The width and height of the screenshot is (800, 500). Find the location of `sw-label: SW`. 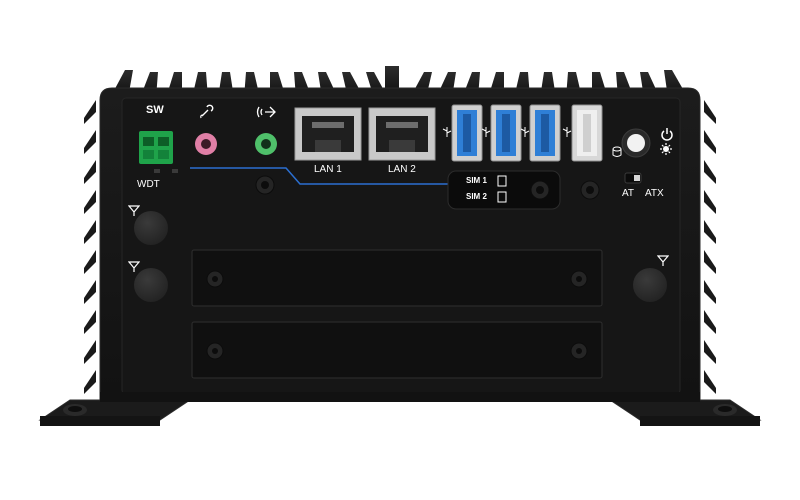

sw-label: SW is located at coordinates (155, 110).